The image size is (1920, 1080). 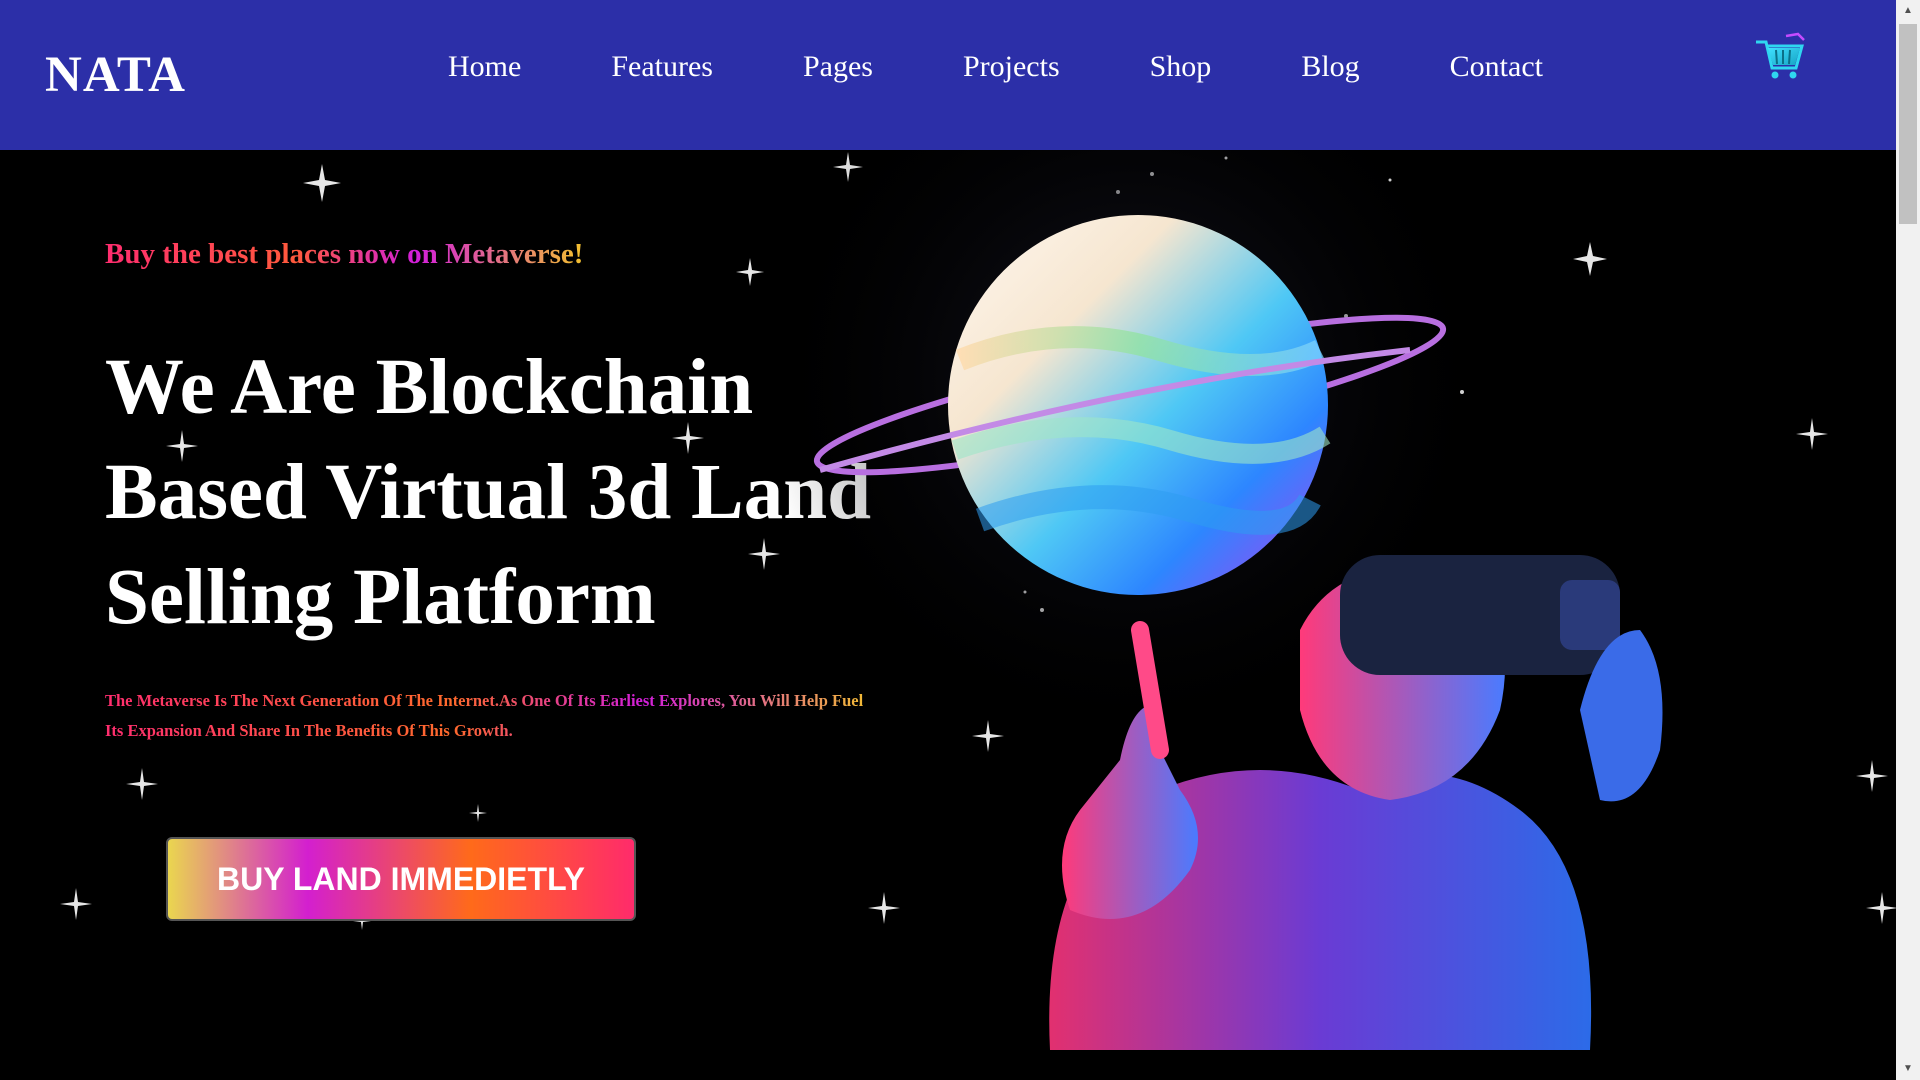 I want to click on nav-pages: Pages, so click(x=838, y=67).